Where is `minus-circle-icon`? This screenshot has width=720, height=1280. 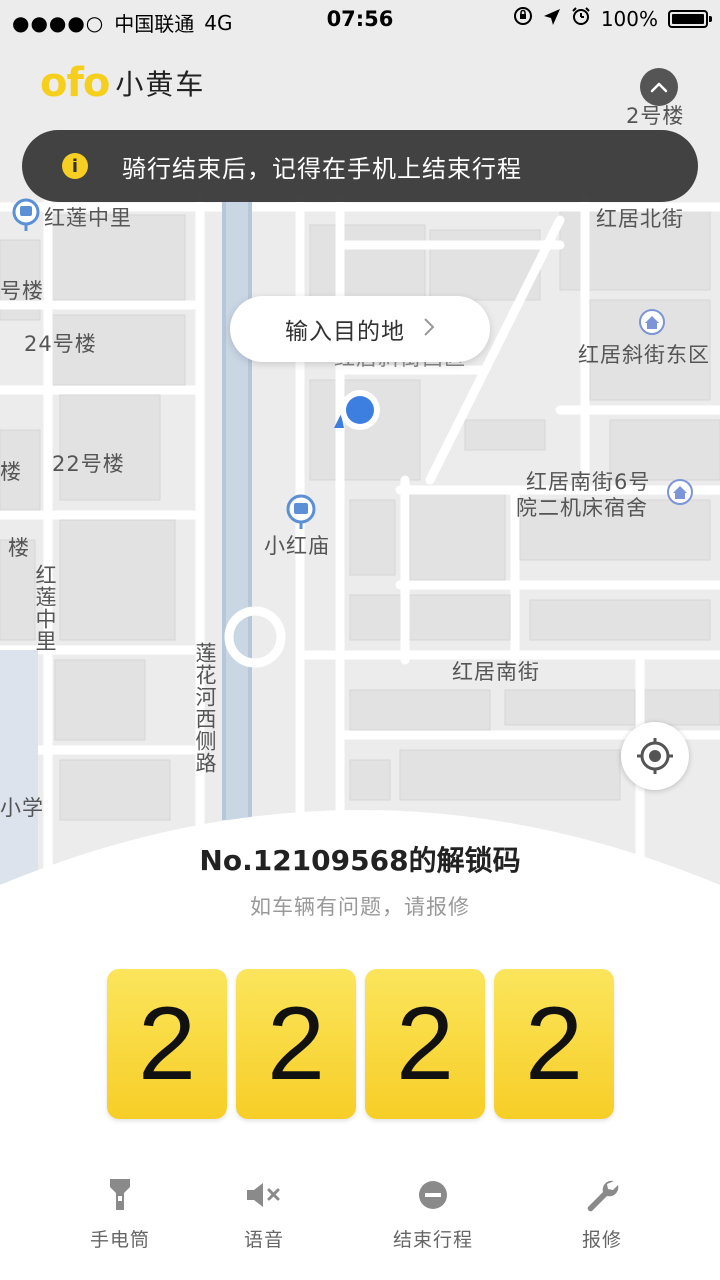 minus-circle-icon is located at coordinates (433, 1195).